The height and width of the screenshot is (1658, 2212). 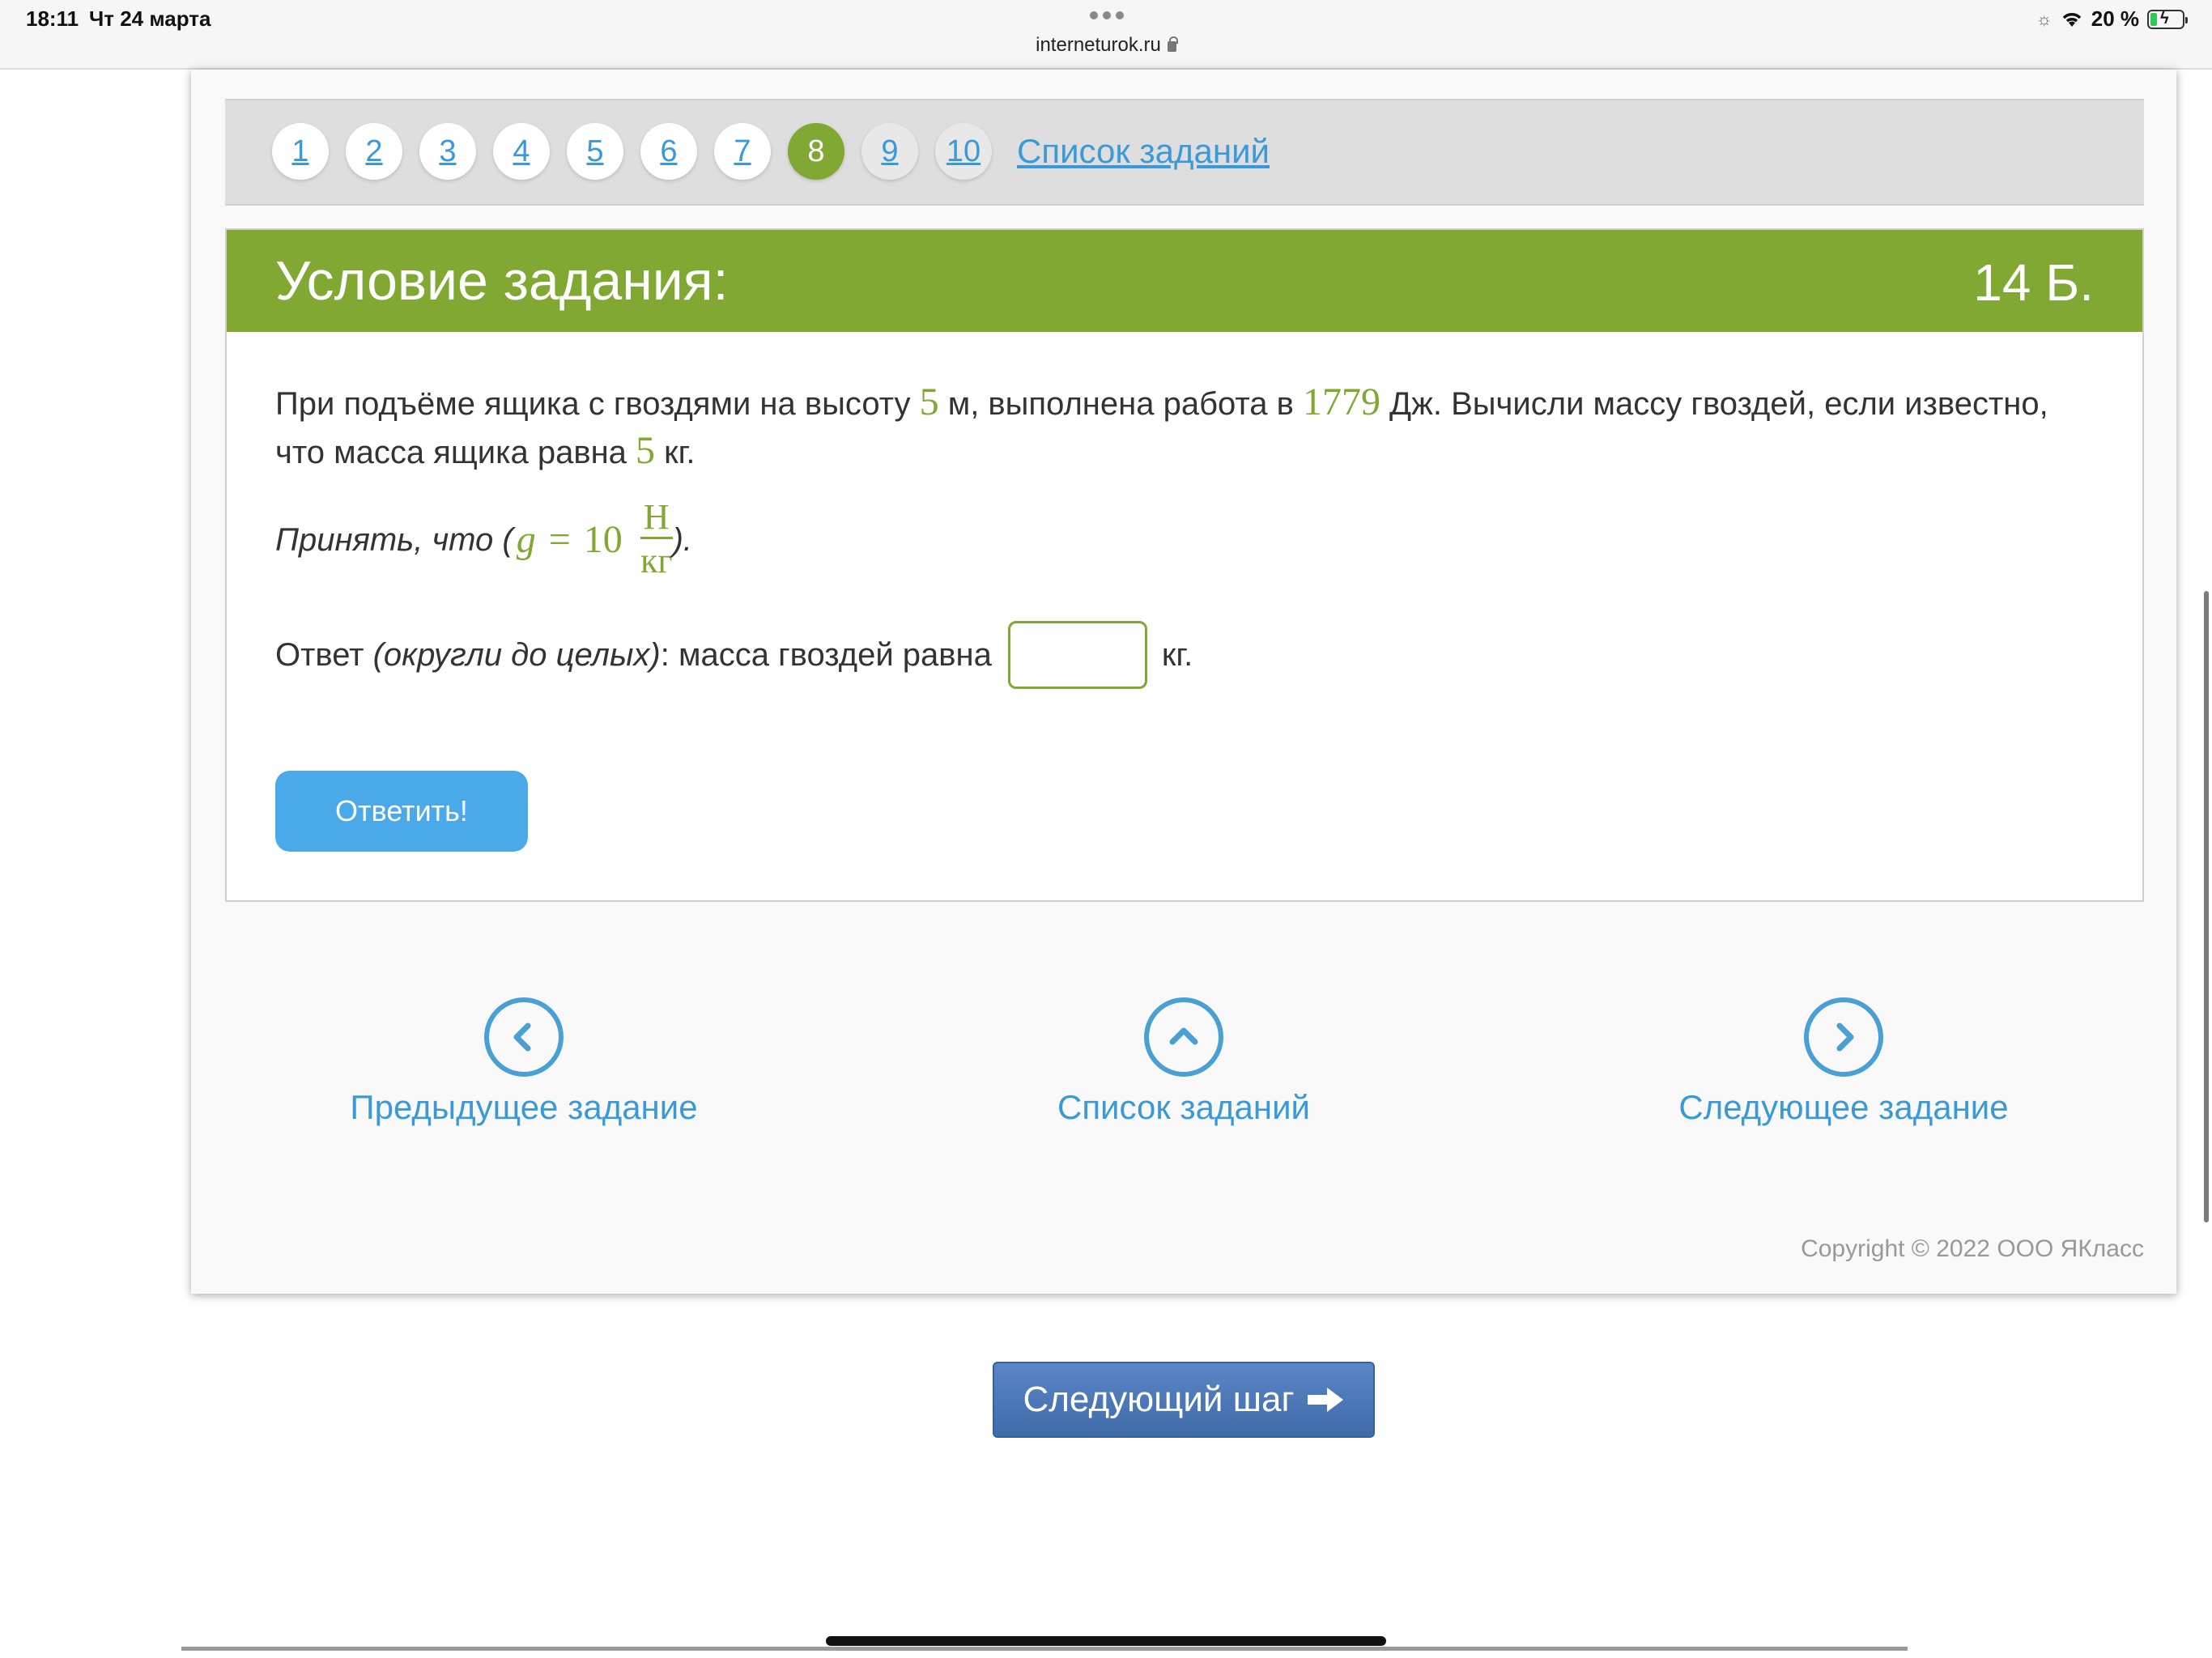 I want to click on status-right: ☼ 20 % ϟ, so click(x=2112, y=19).